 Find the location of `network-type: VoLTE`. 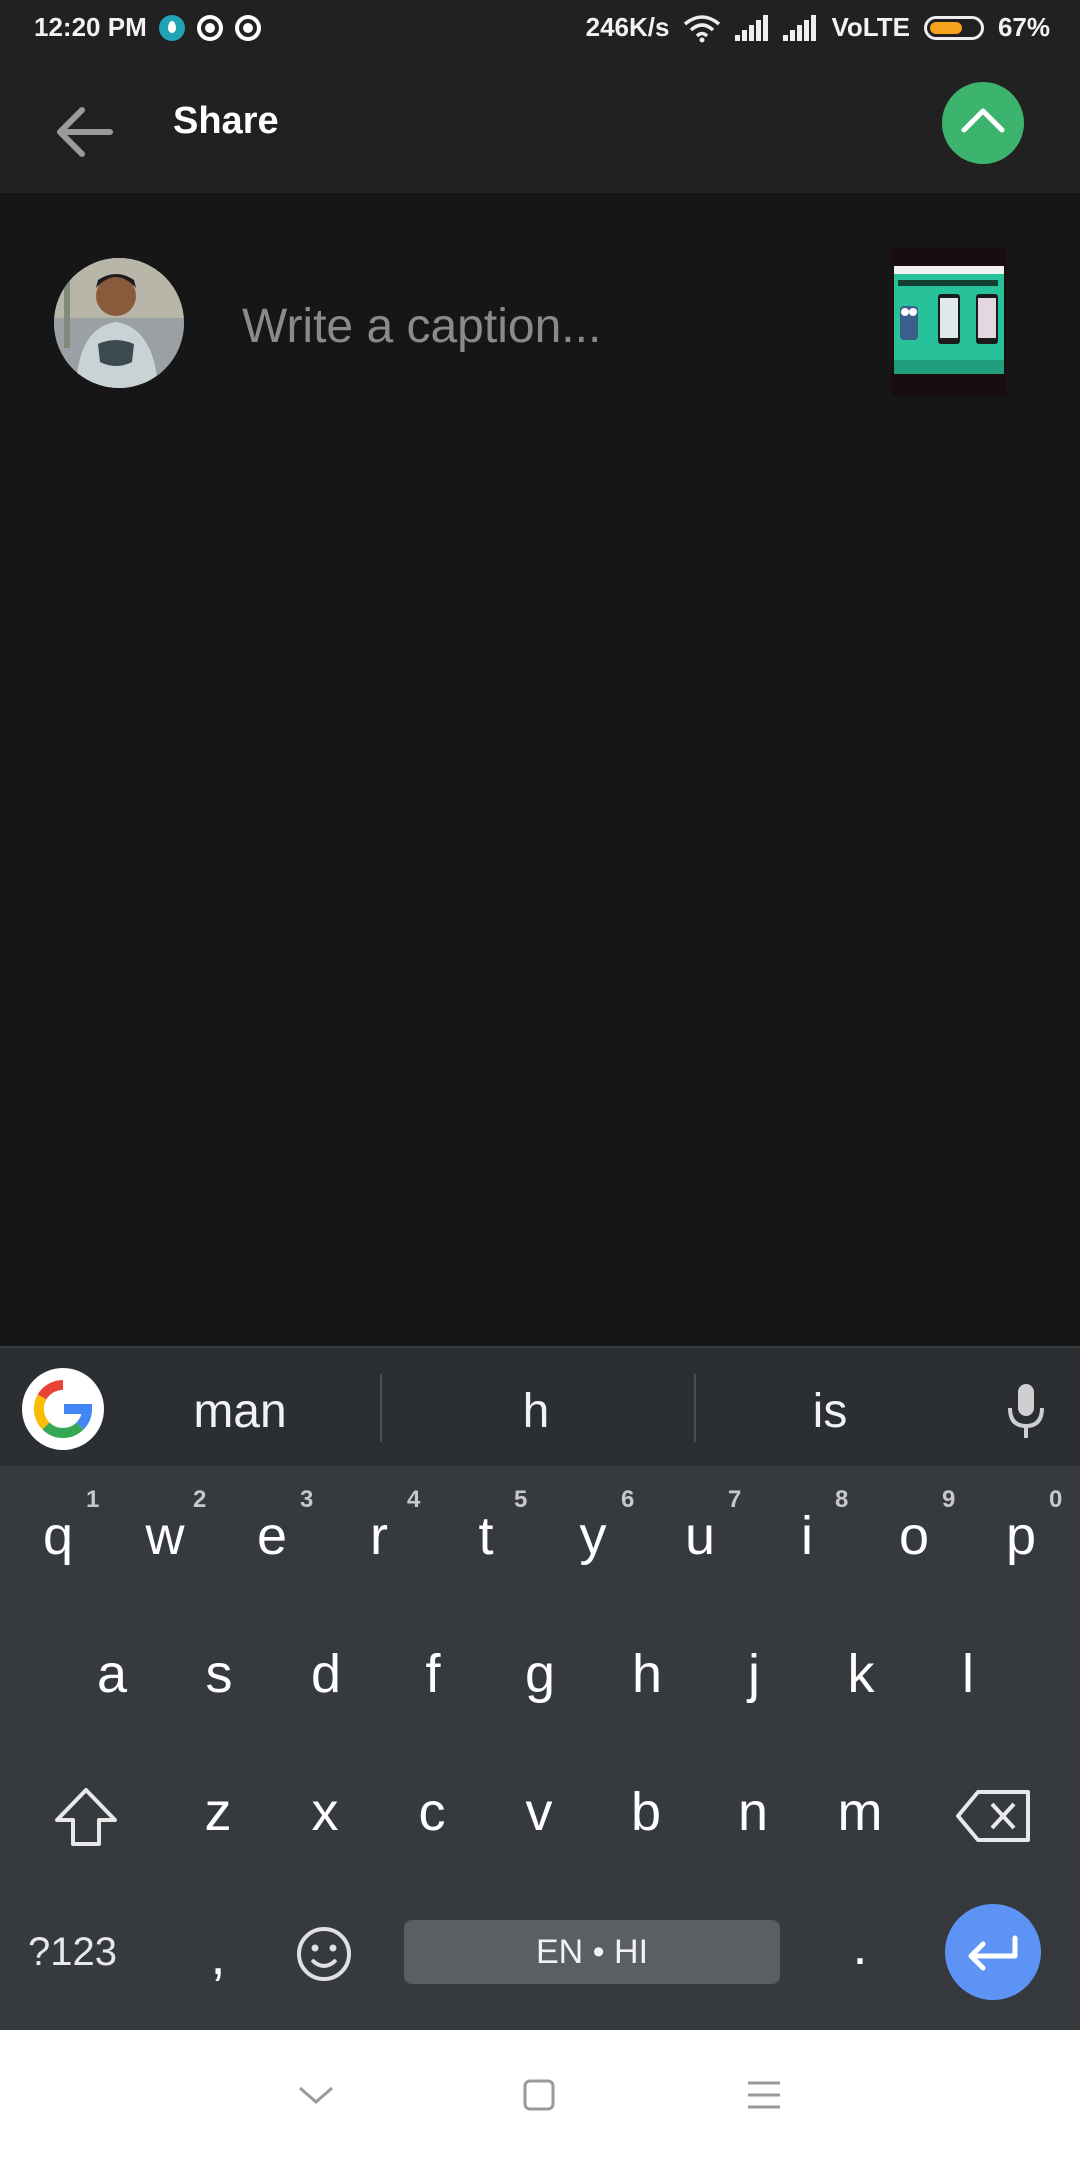

network-type: VoLTE is located at coordinates (870, 27).